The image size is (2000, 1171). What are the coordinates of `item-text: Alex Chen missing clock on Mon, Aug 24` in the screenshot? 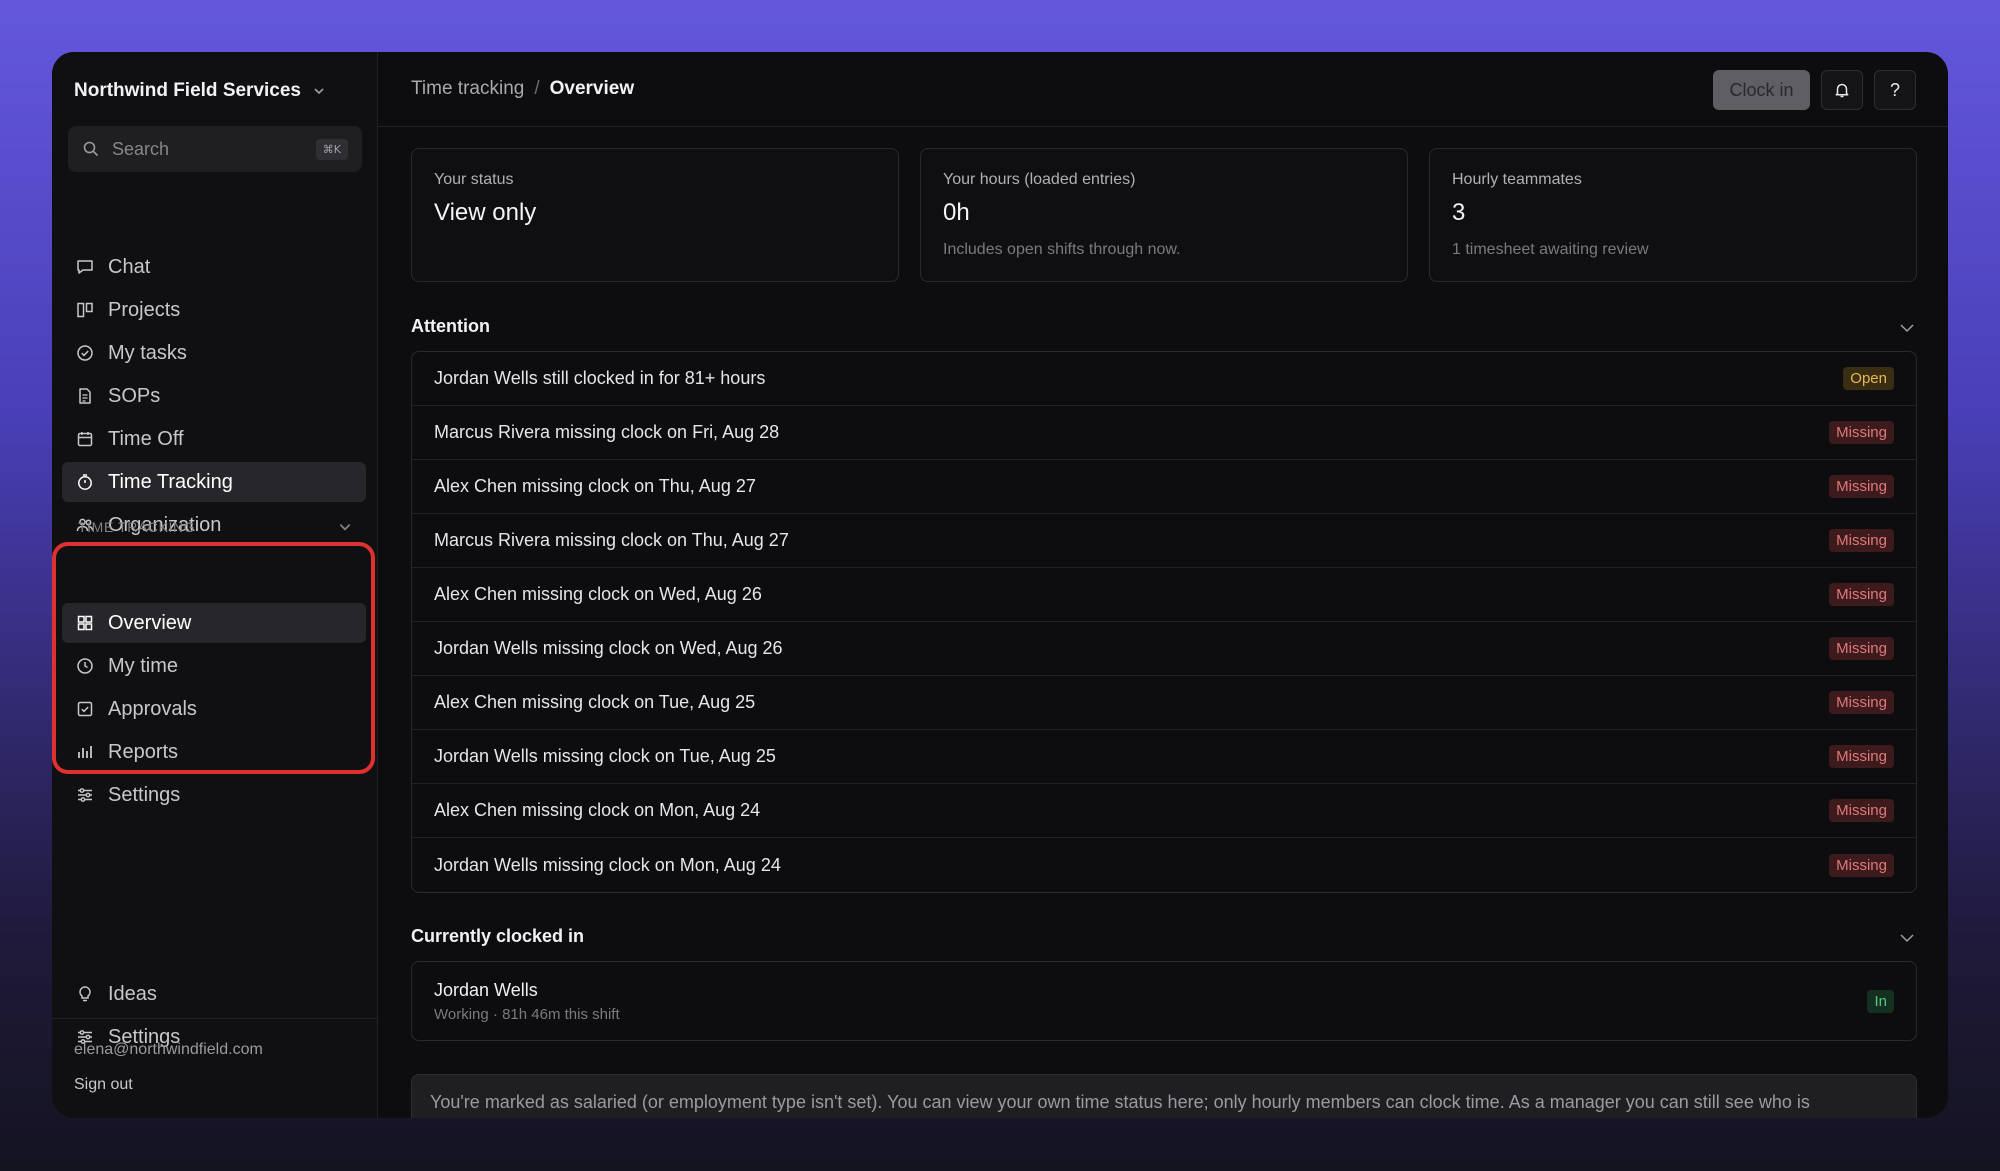 It's located at (597, 810).